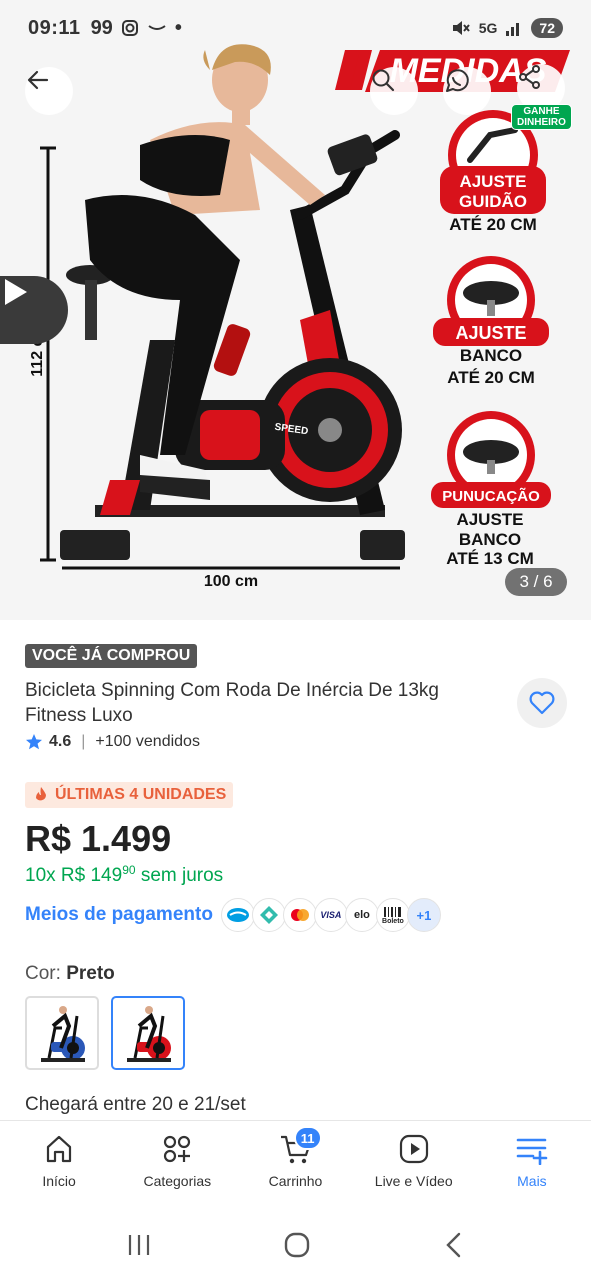 Image resolution: width=591 pixels, height=1280 pixels. I want to click on arrow-left-icon, so click(38, 80).